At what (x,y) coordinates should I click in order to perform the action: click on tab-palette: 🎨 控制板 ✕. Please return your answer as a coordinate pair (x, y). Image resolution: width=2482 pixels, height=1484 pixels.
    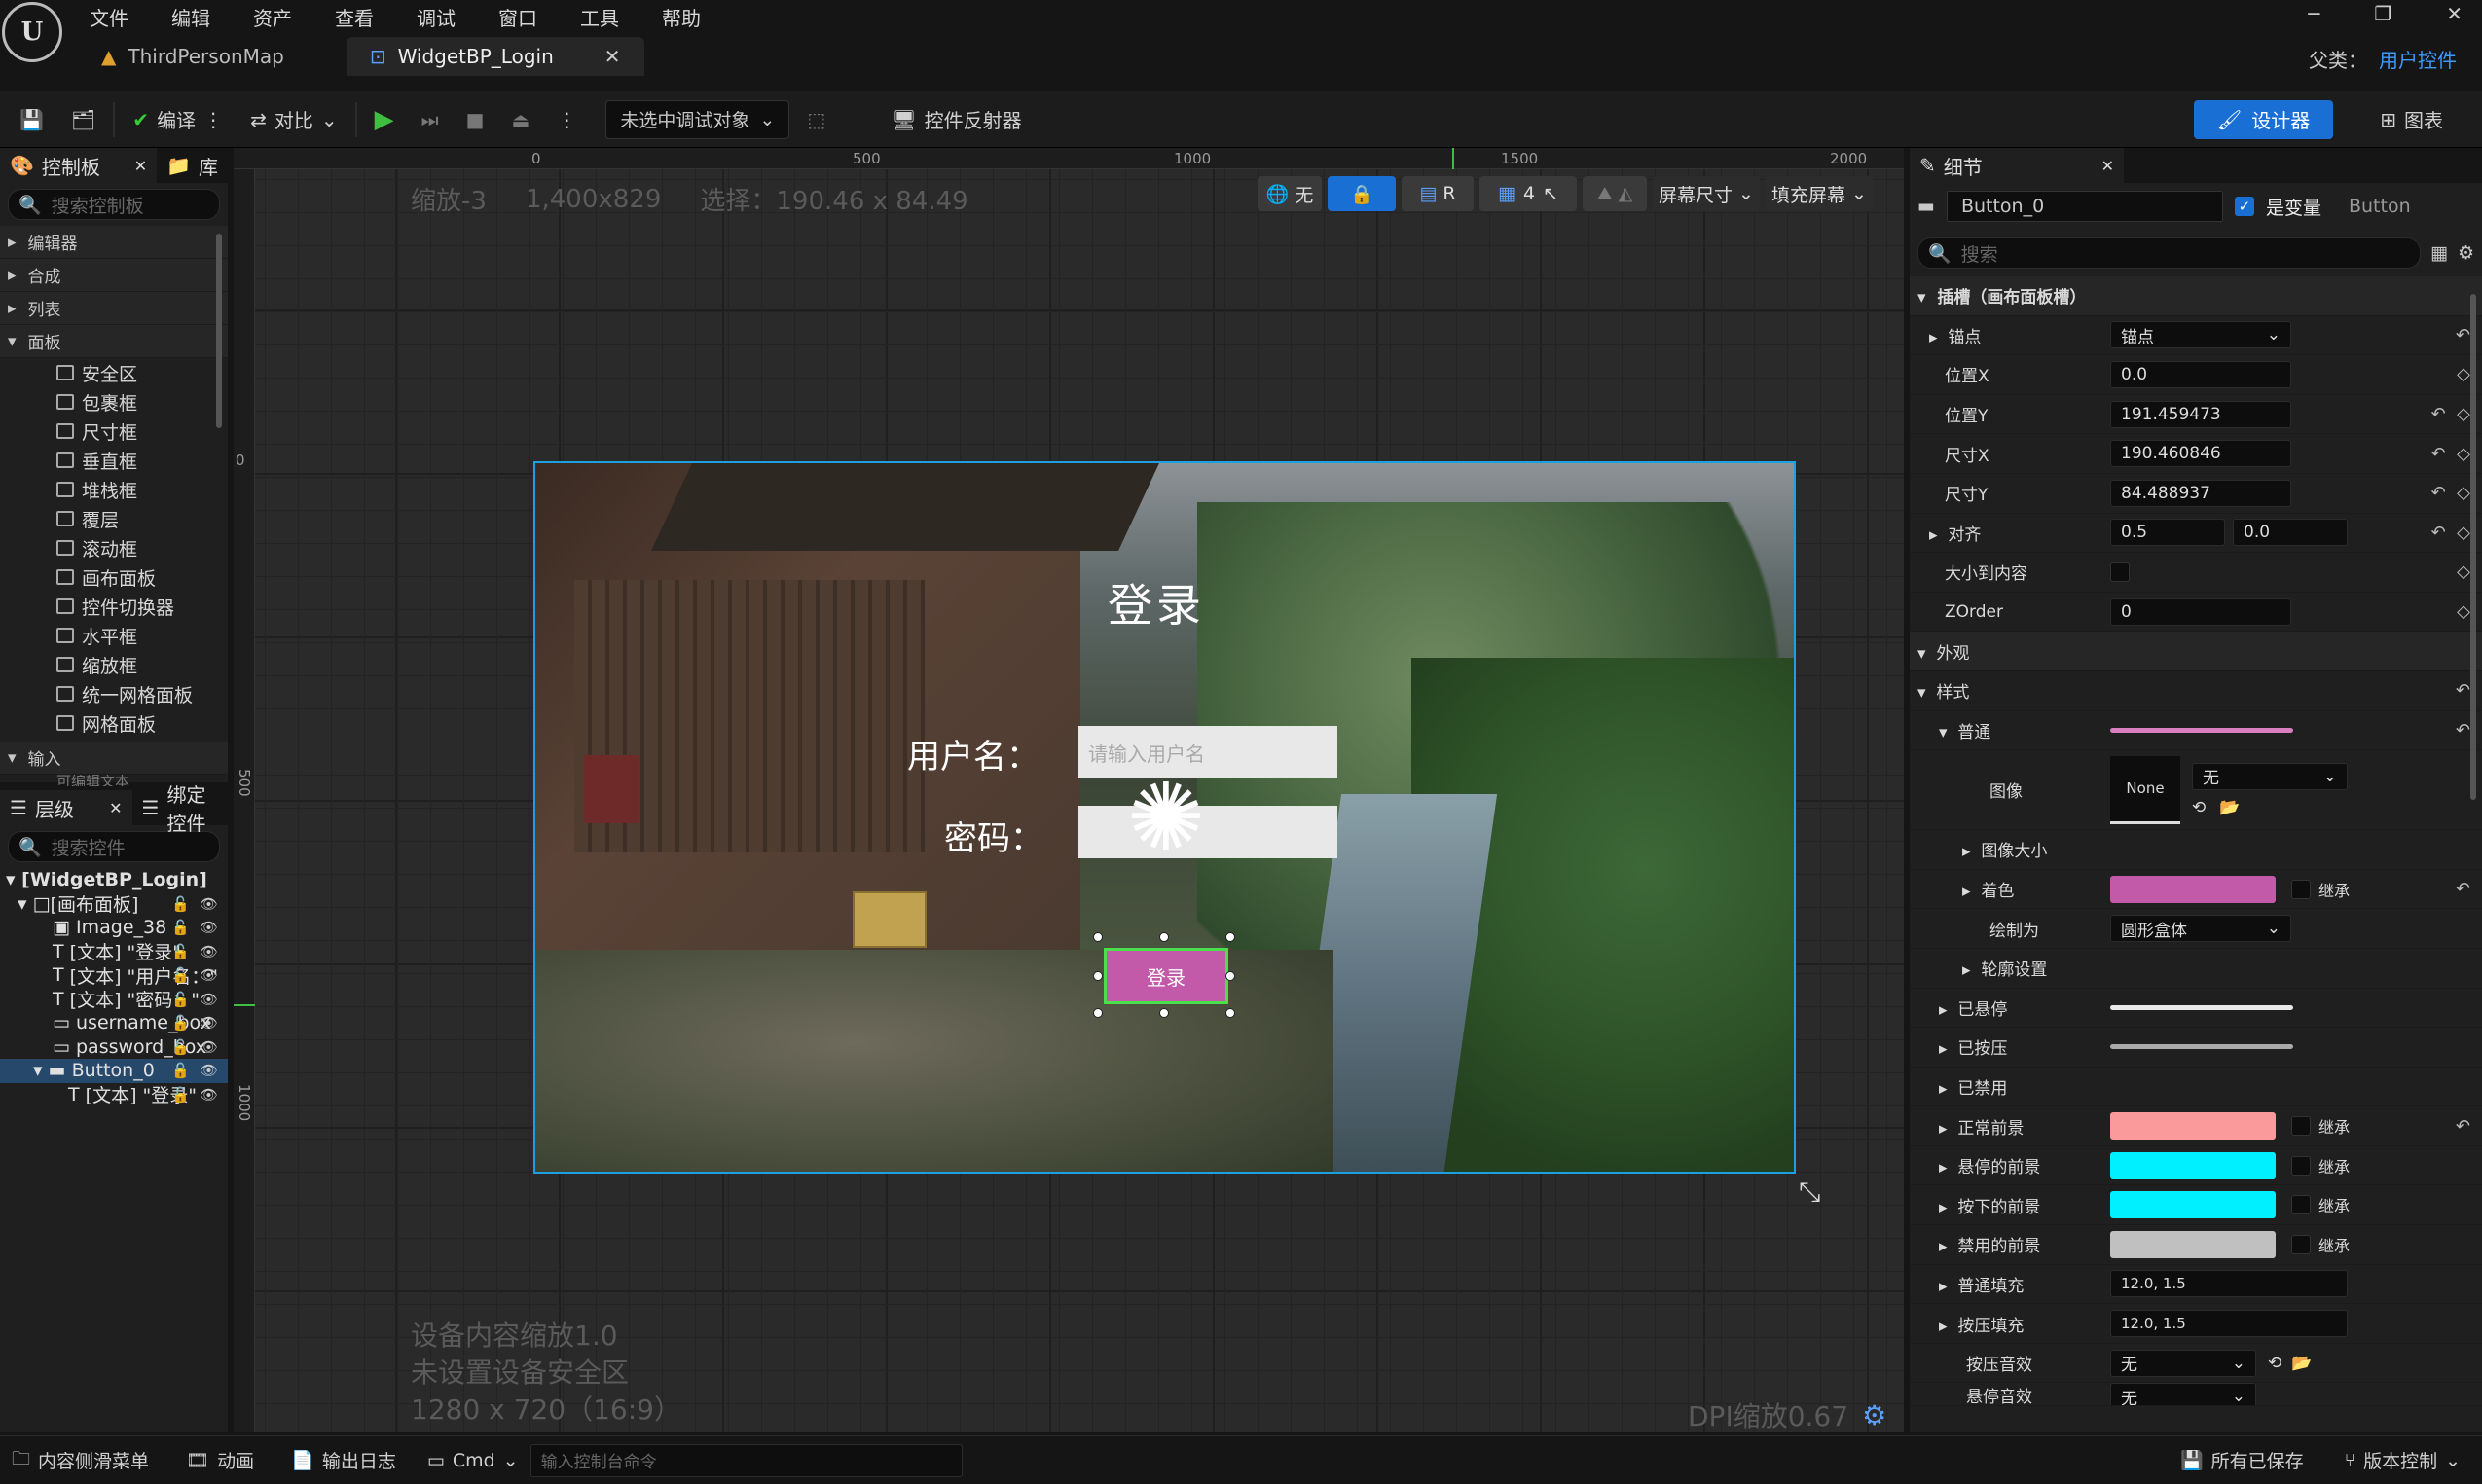
    Looking at the image, I should click on (79, 166).